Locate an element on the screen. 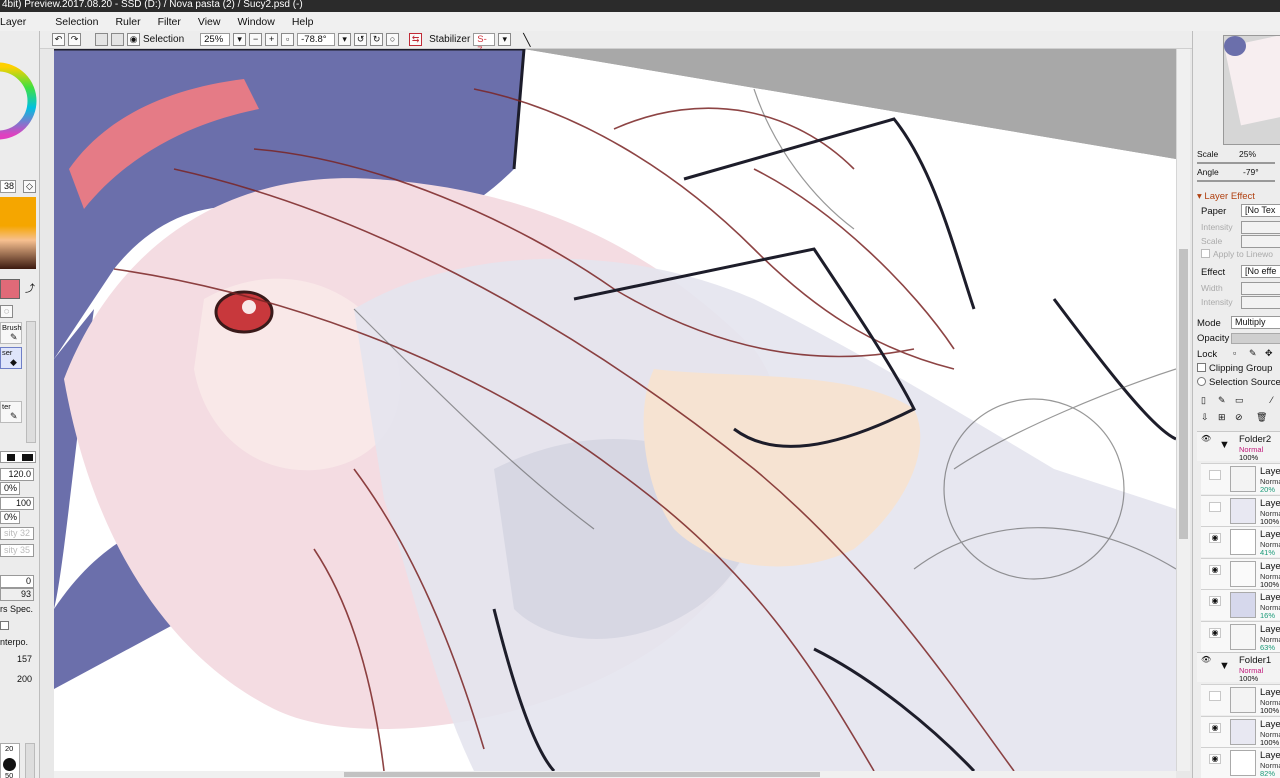  value-200: 200 is located at coordinates (19, 679).